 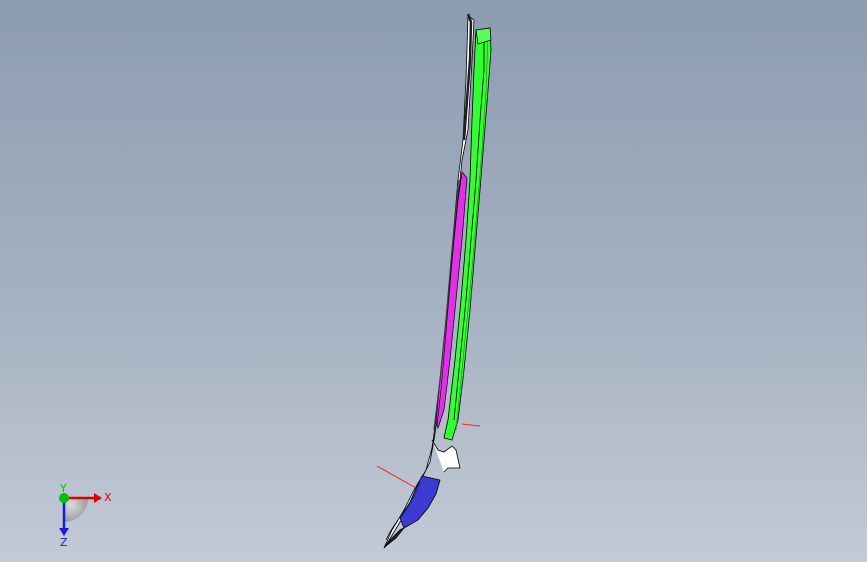 I want to click on x-axis-label: X, so click(x=108, y=497).